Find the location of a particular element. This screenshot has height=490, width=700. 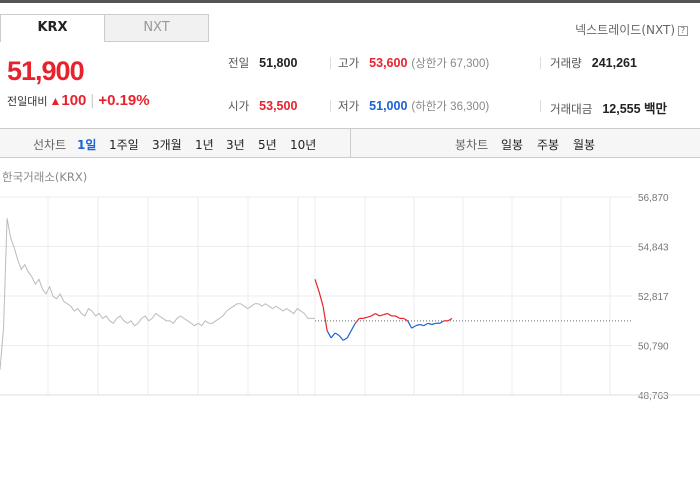

up-triangle-icon: ▲ is located at coordinates (55, 101).